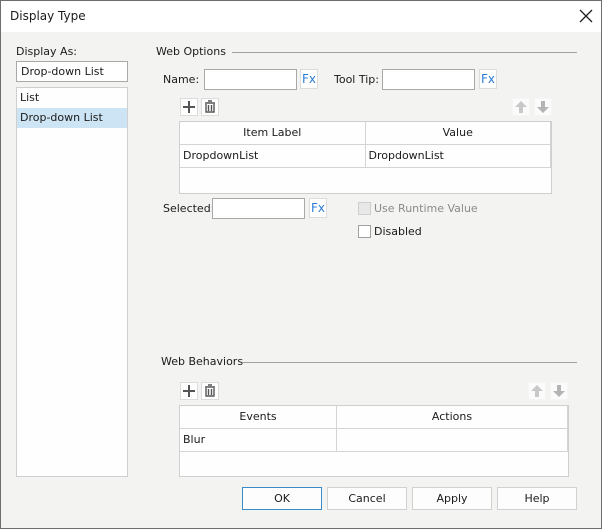  Describe the element at coordinates (318, 208) in the screenshot. I see `selected-fx-button: Fx` at that location.